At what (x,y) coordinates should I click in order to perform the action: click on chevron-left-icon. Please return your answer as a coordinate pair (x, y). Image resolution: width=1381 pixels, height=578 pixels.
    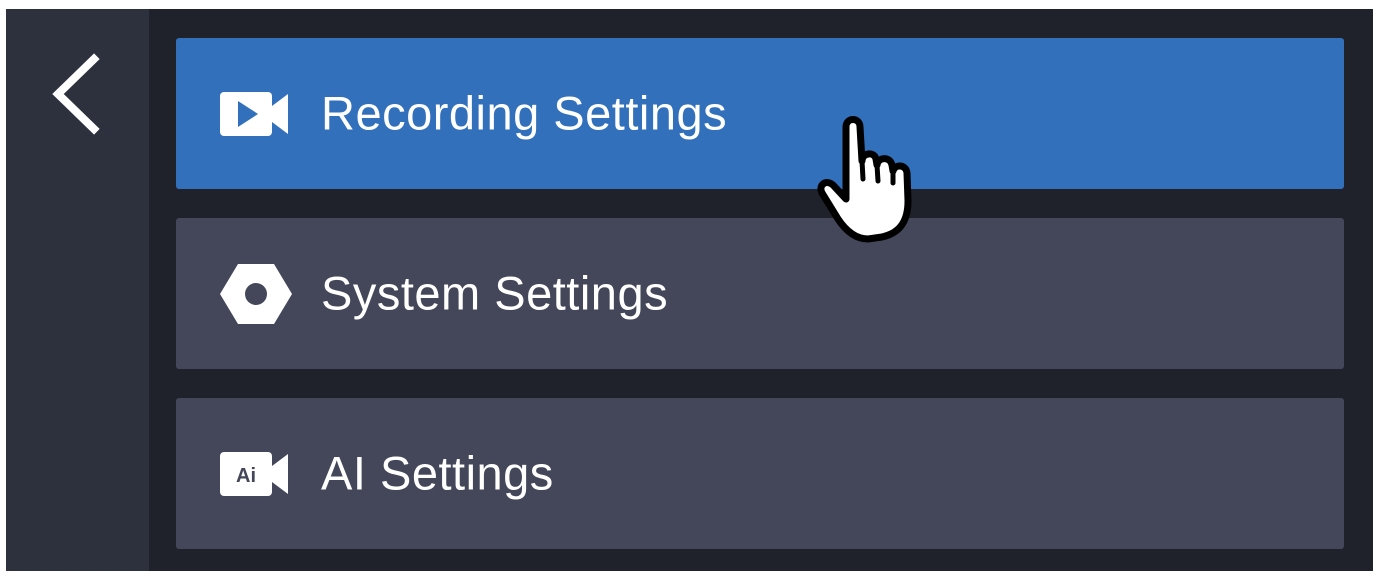
    Looking at the image, I should click on (76, 94).